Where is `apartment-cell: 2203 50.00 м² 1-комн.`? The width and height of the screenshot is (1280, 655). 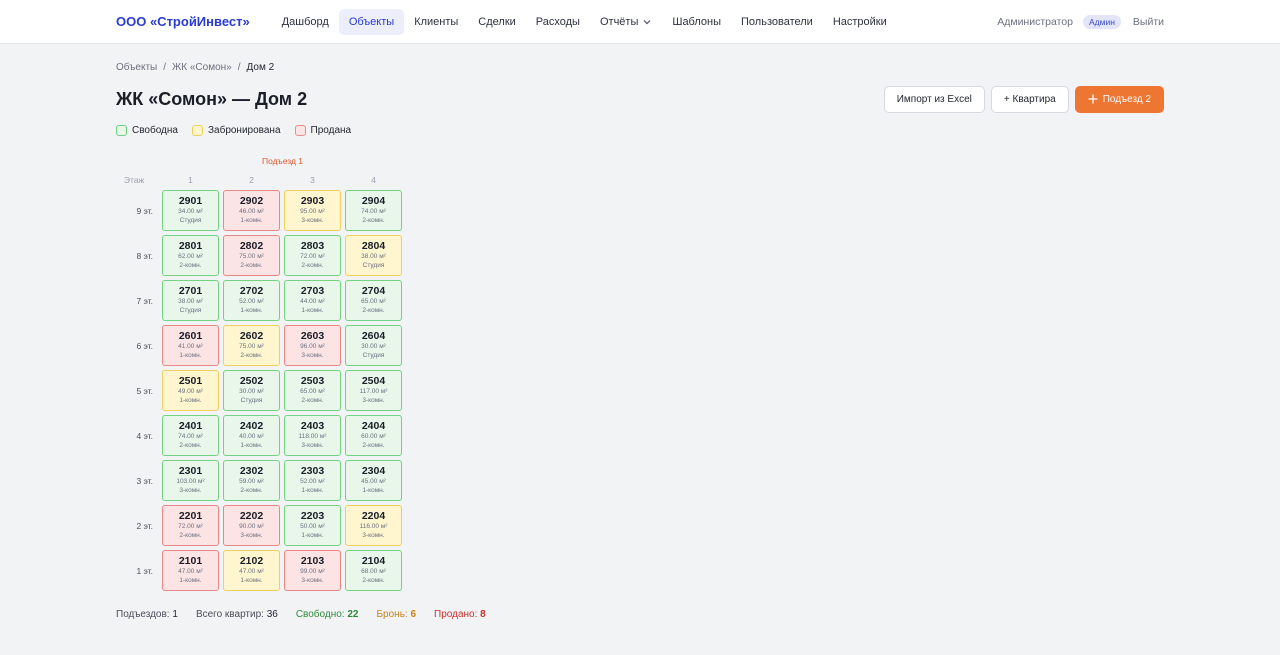 apartment-cell: 2203 50.00 м² 1-комн. is located at coordinates (312, 525).